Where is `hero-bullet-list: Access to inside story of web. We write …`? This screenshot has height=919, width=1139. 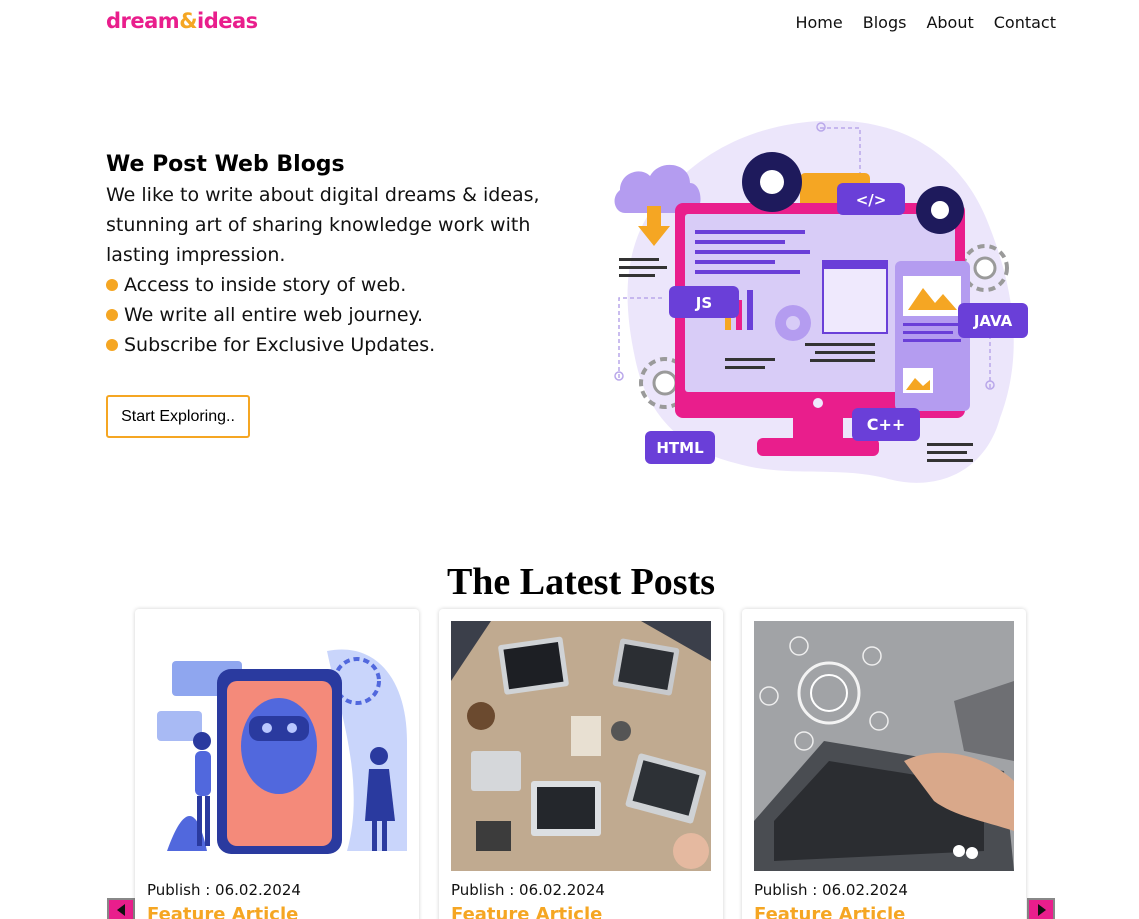
hero-bullet-list: Access to inside story of web. We write … is located at coordinates (341, 315).